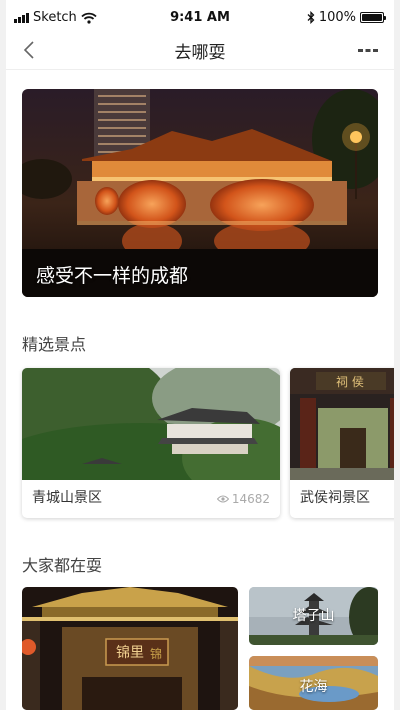  I want to click on hero-caption: 感受不一样的成都, so click(112, 276).